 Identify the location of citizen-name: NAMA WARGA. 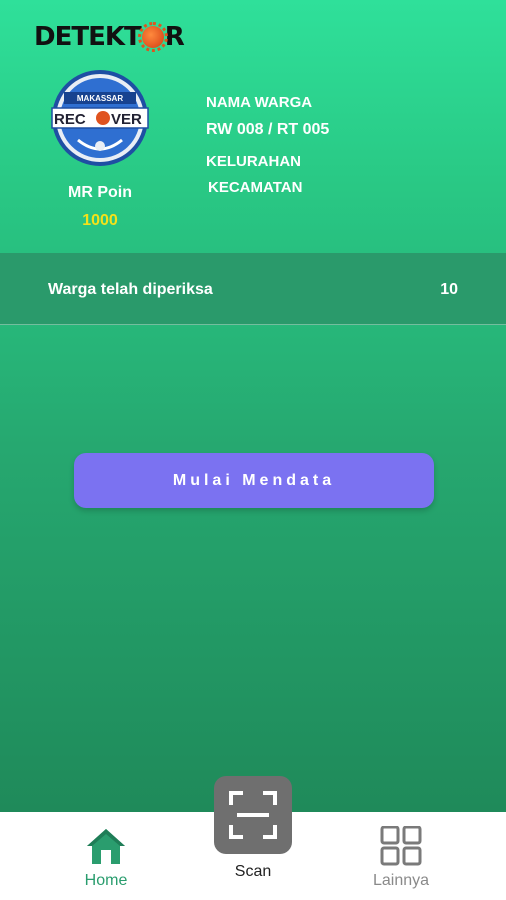
(259, 102).